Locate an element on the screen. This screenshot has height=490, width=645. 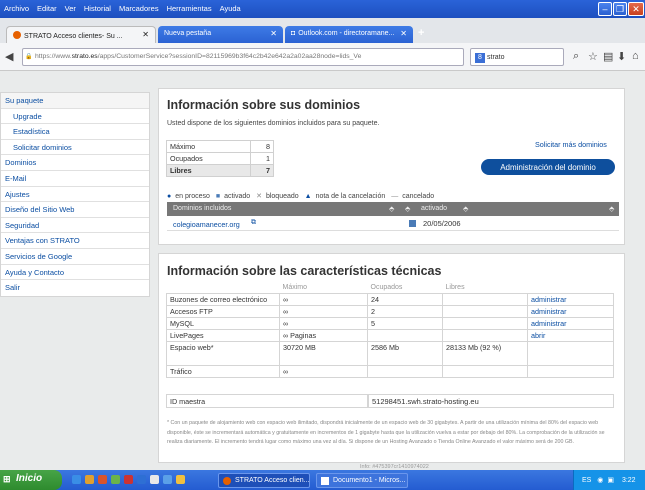
start-label: Inicio is located at coordinates (29, 478).